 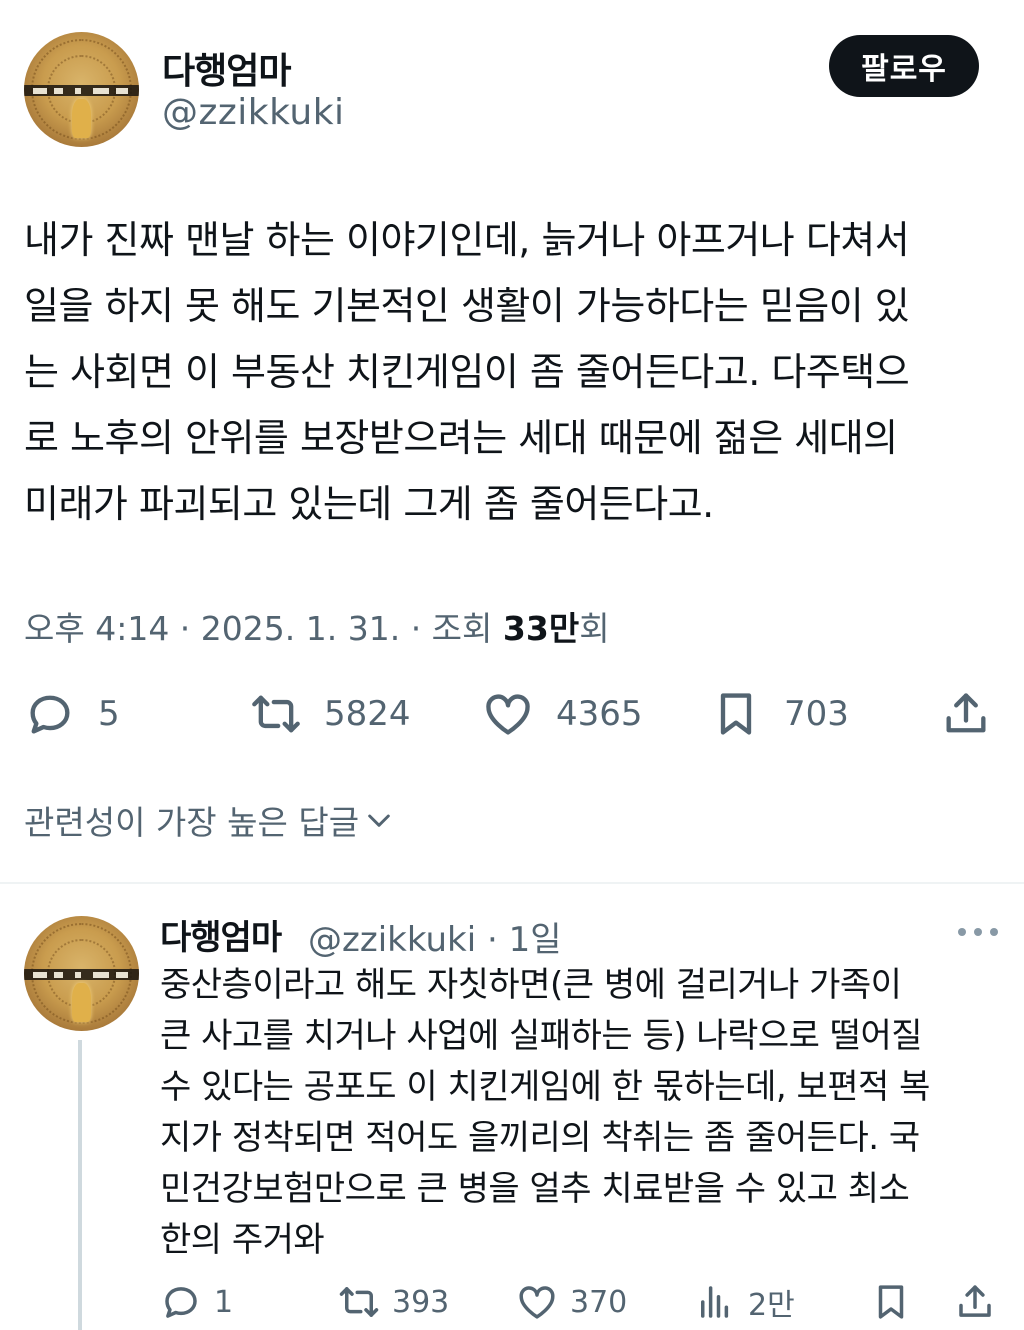 I want to click on like-count: 4365, so click(x=599, y=714).